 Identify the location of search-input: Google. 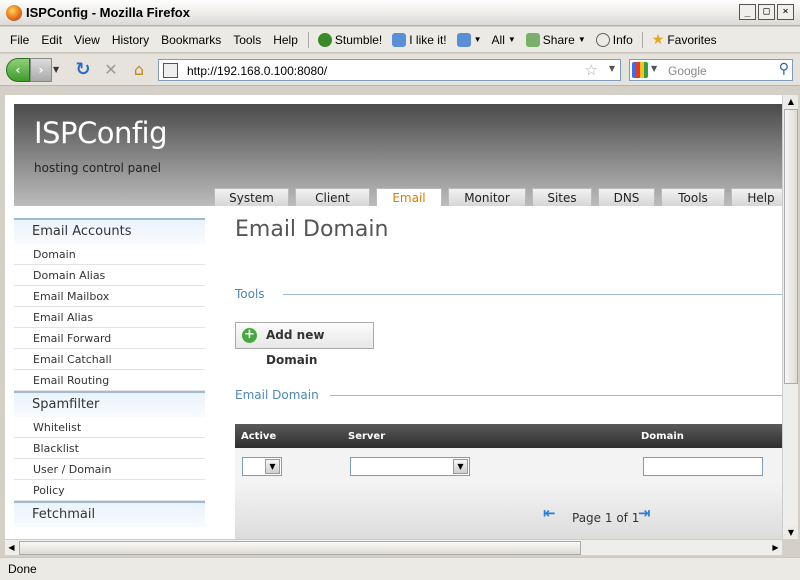
(687, 71).